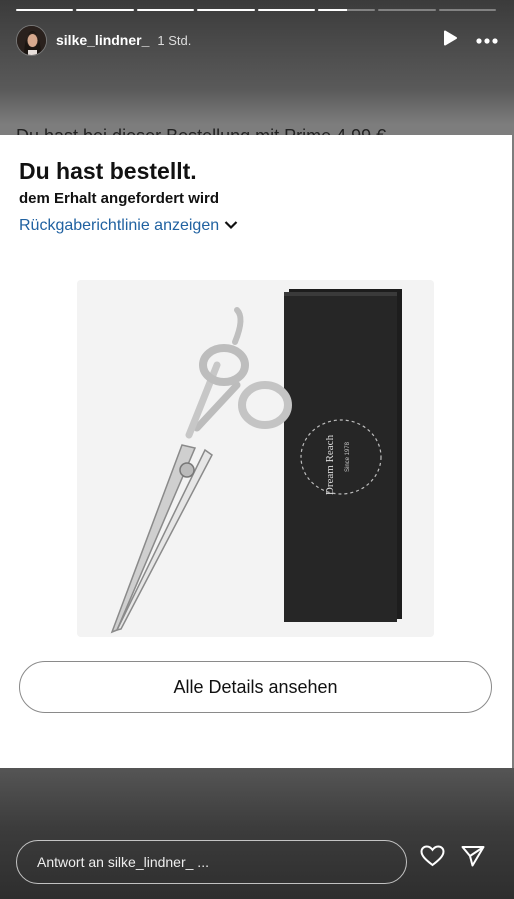 The image size is (514, 899). Describe the element at coordinates (450, 40) in the screenshot. I see `play-icon` at that location.